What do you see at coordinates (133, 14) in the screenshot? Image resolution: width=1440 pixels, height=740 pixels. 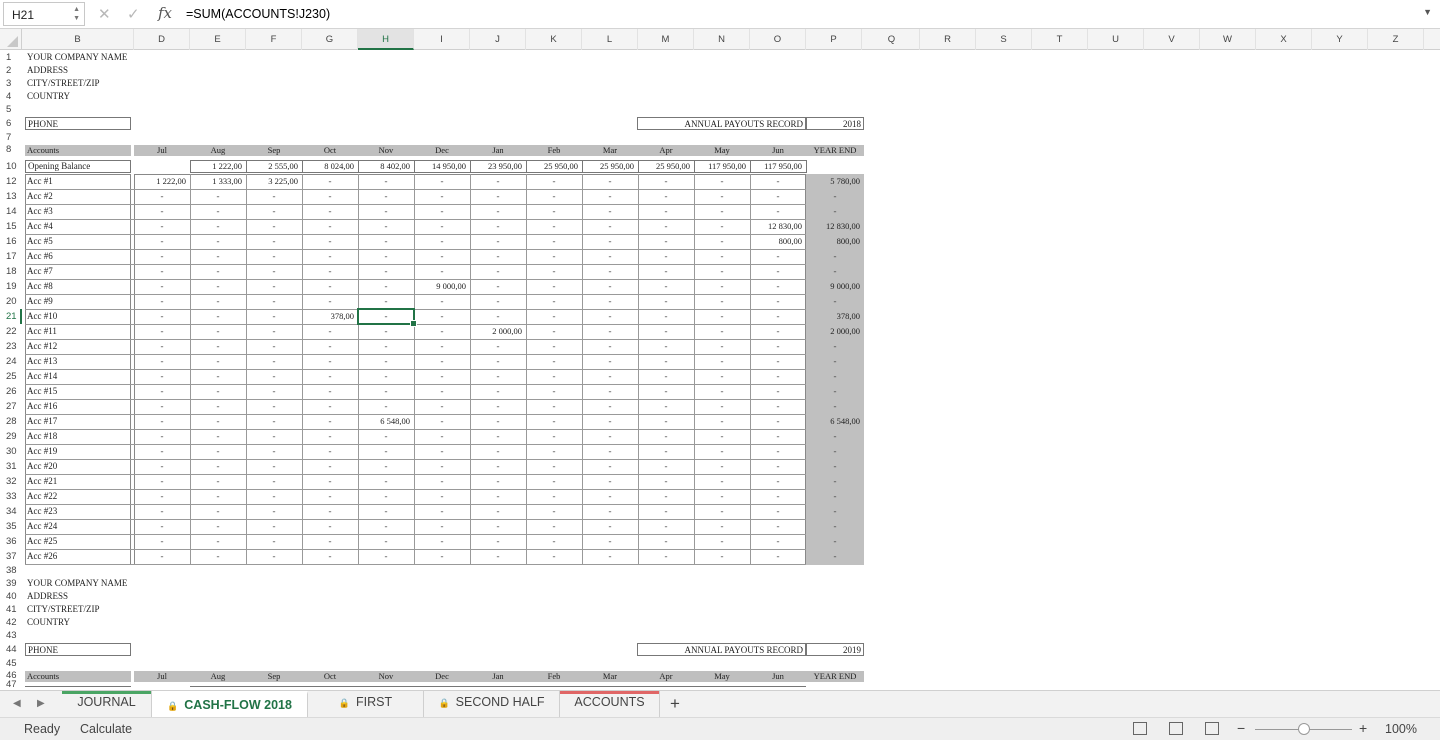 I see `confirm-icon: ✓` at bounding box center [133, 14].